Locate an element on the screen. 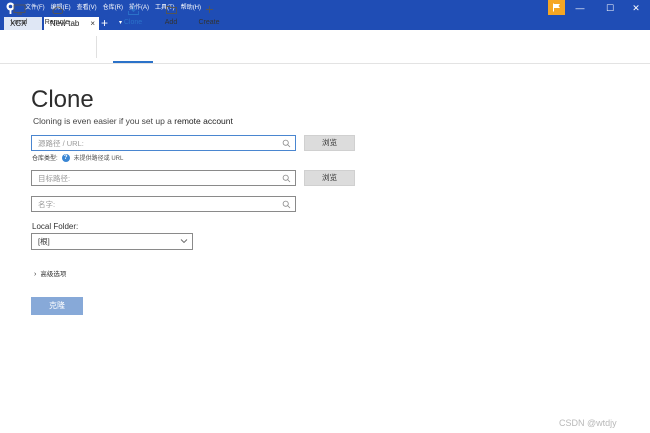 The image size is (650, 433). tab-strip: XCX New tab × + ▾ is located at coordinates (325, 23).